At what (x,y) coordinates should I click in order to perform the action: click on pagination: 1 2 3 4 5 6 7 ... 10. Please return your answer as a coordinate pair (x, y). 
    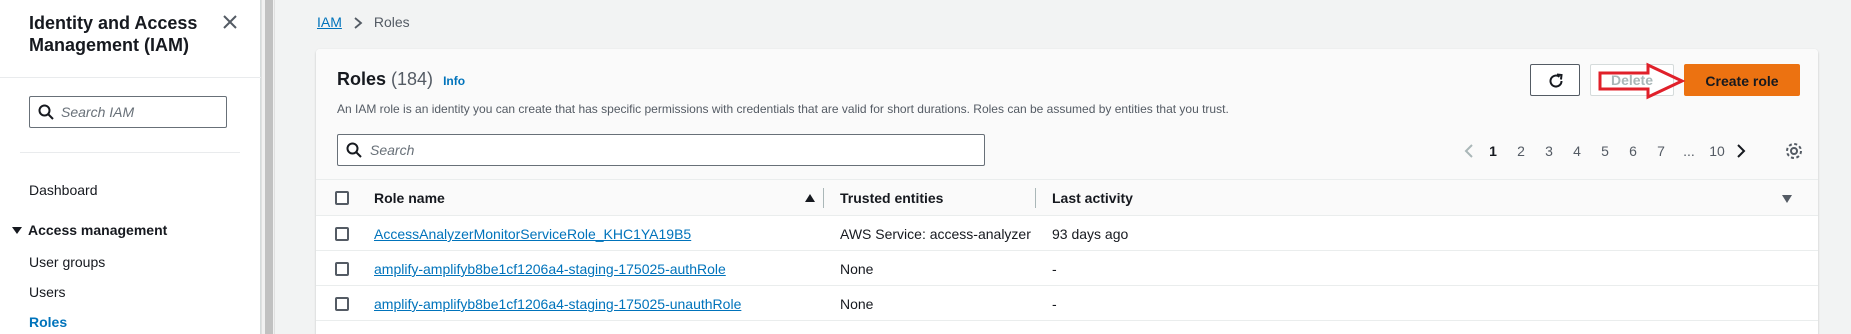
    Looking at the image, I should click on (1605, 151).